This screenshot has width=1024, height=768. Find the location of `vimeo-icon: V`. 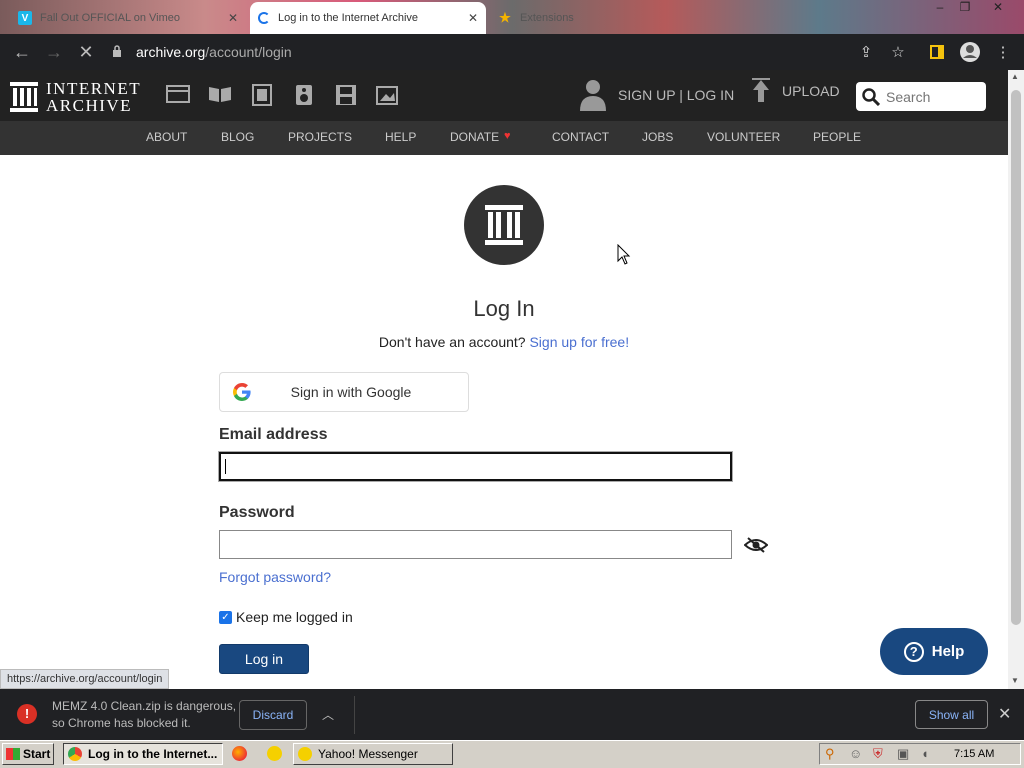

vimeo-icon: V is located at coordinates (25, 18).